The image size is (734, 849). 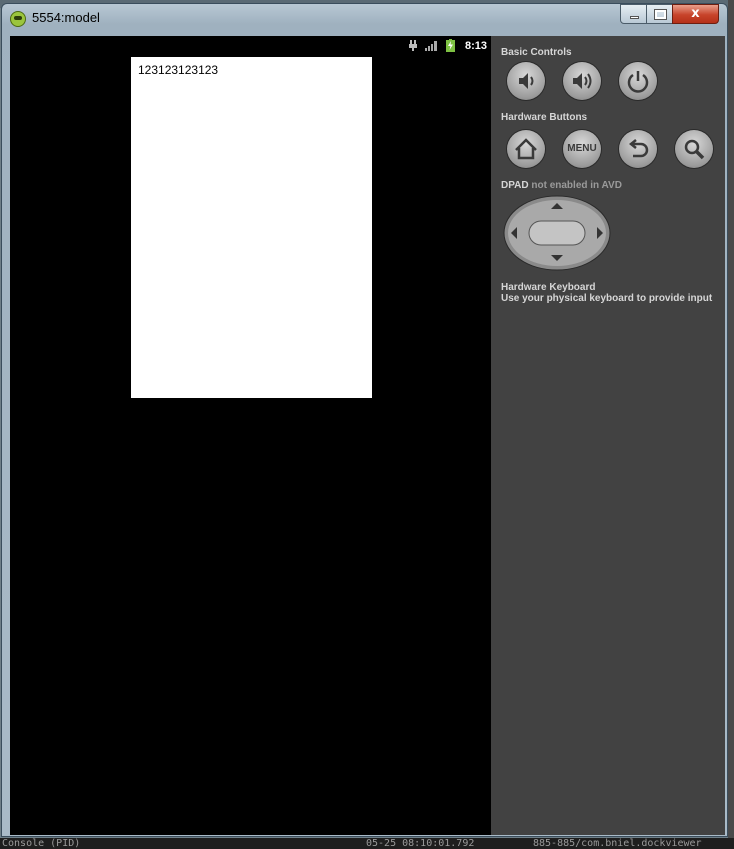 I want to click on menu-button: MENU, so click(x=582, y=149).